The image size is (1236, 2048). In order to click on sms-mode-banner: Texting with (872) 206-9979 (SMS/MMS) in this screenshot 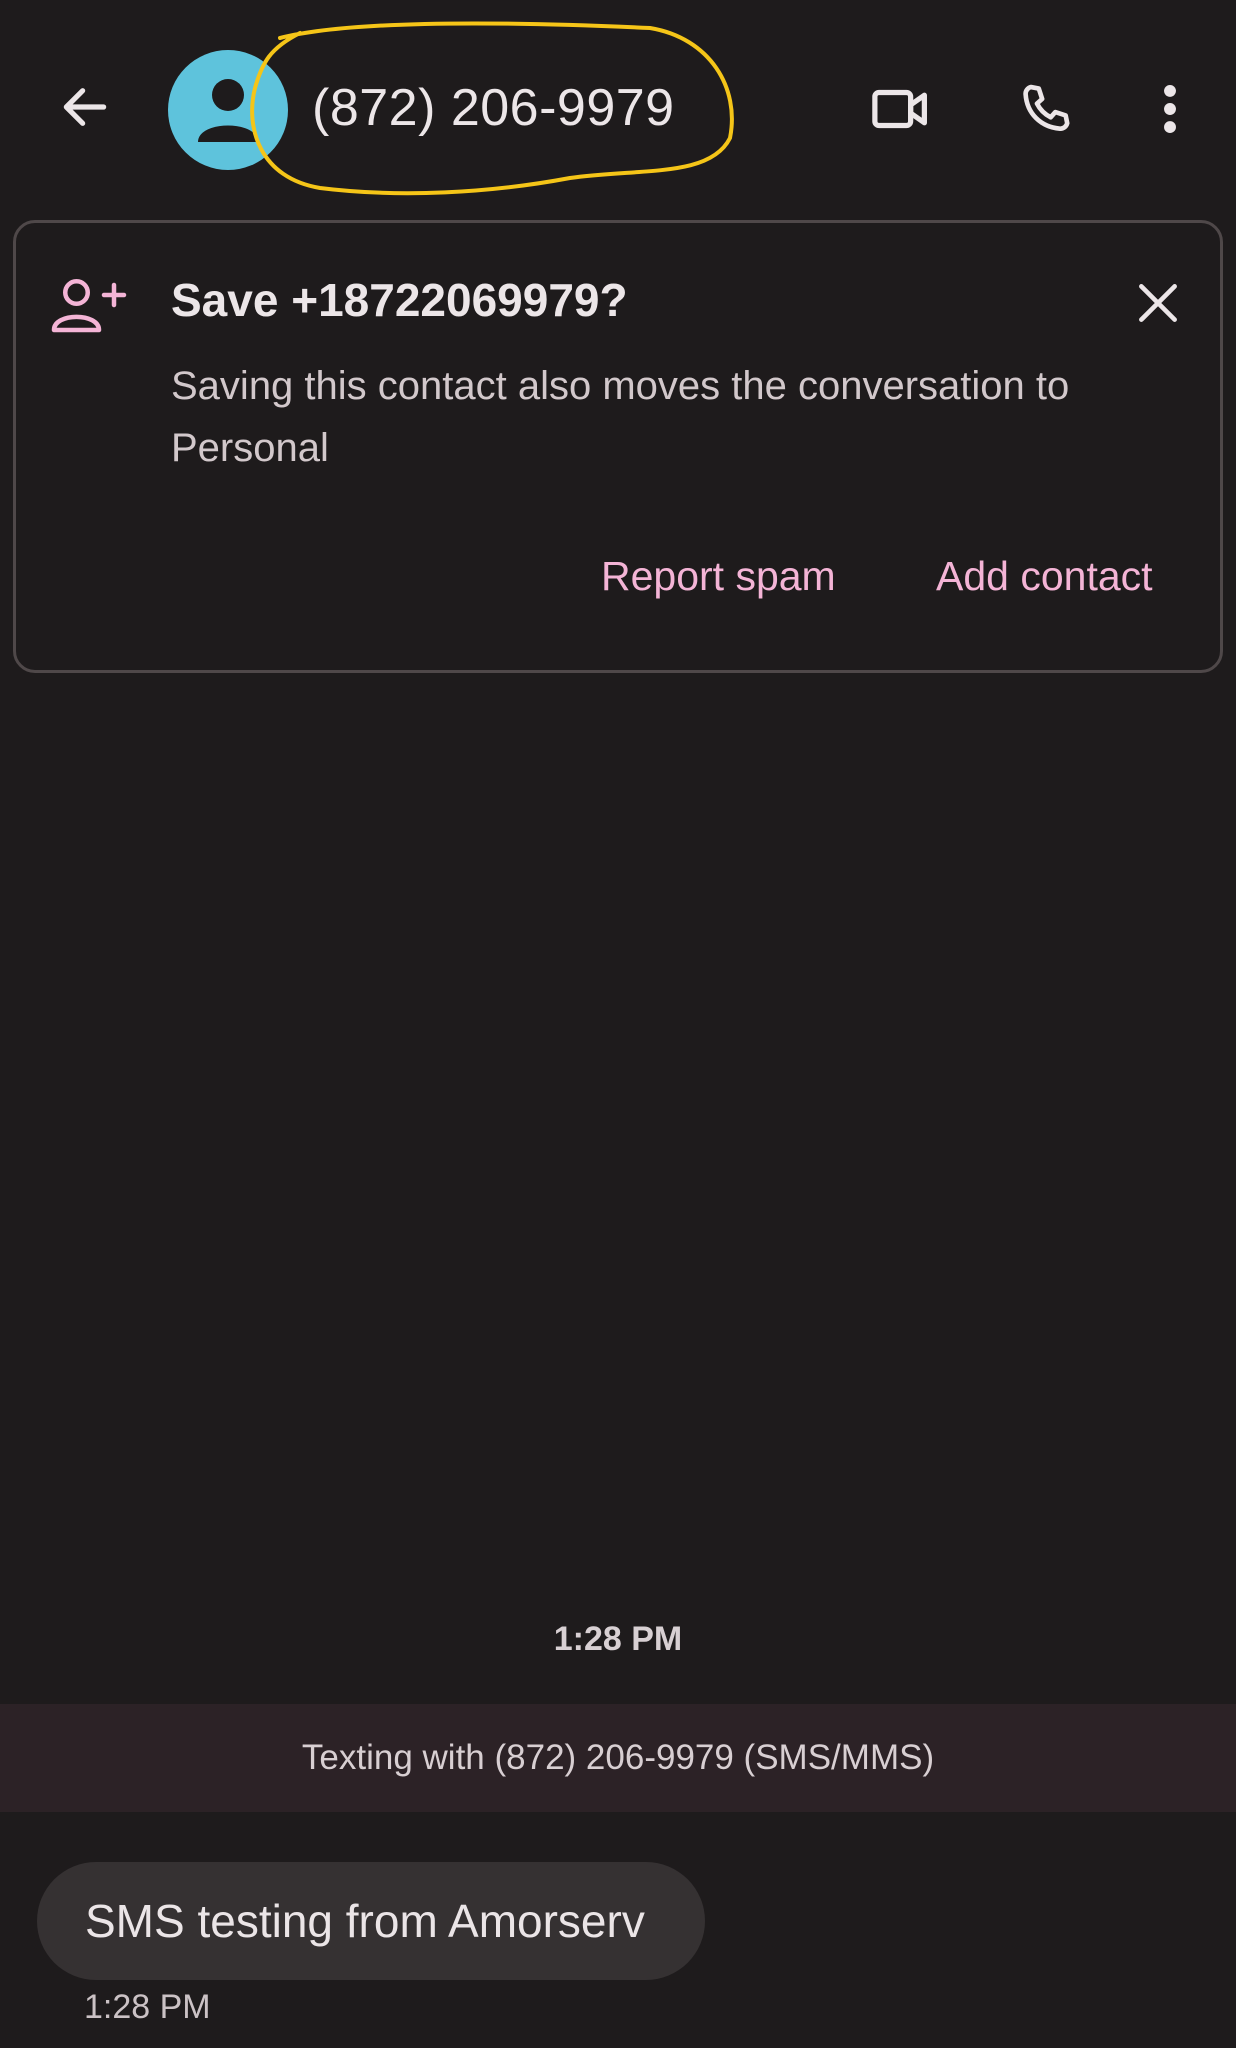, I will do `click(618, 1758)`.